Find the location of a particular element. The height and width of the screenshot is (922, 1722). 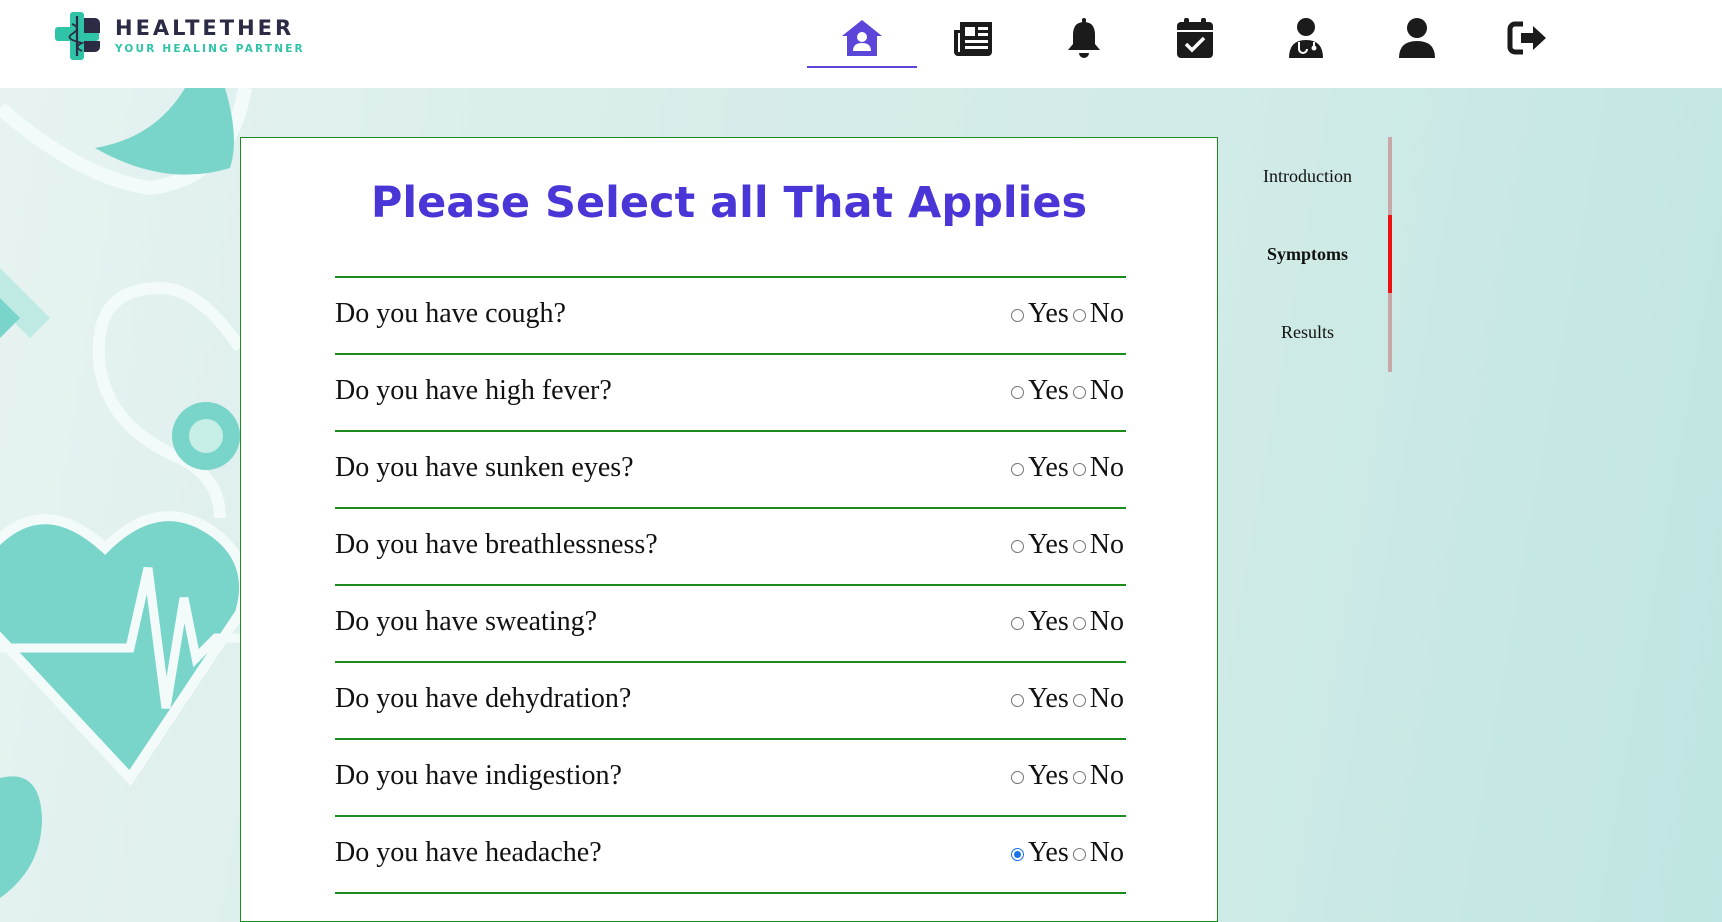

doctor-icon is located at coordinates (1306, 38).